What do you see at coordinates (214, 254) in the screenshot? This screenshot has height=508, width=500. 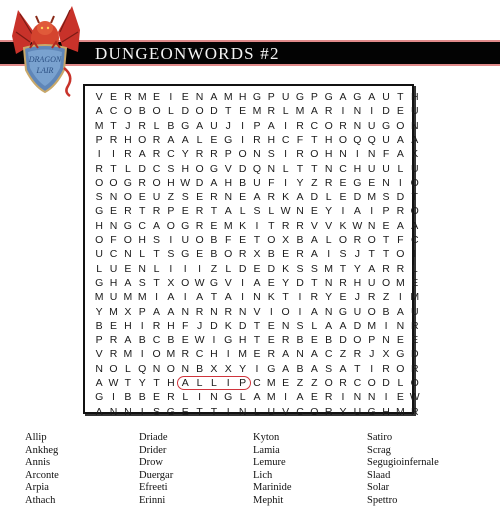 I see `grid-cell: B` at bounding box center [214, 254].